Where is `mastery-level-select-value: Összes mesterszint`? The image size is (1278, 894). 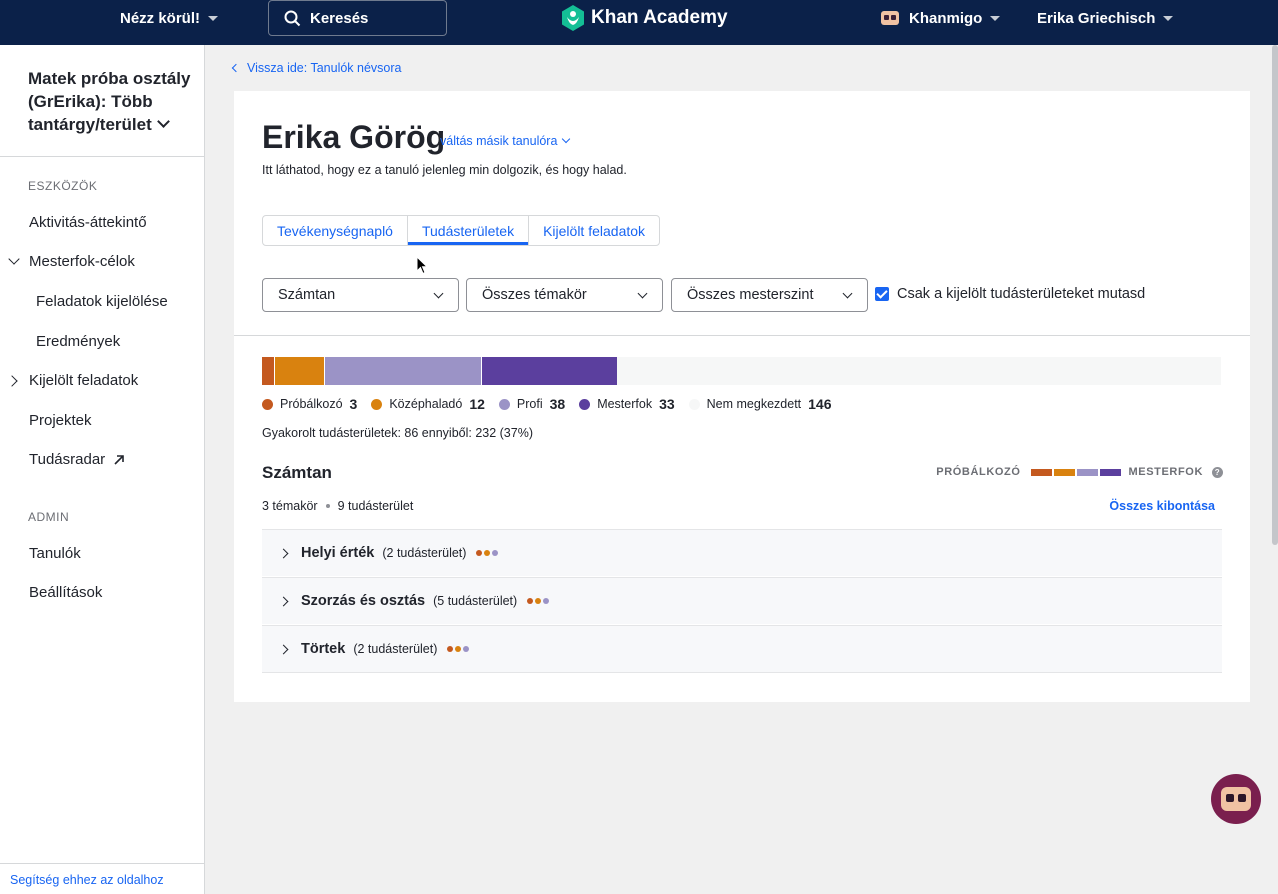
mastery-level-select-value: Összes mesterszint is located at coordinates (750, 295).